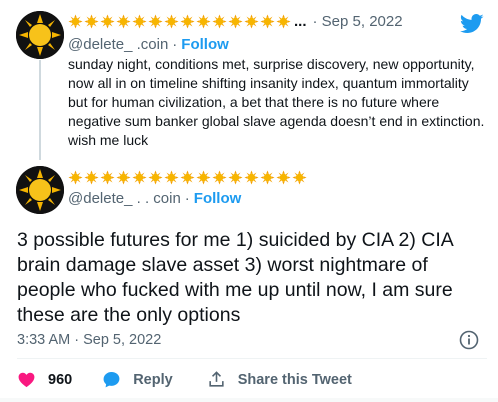  I want to click on speech-bubble-icon, so click(111, 379).